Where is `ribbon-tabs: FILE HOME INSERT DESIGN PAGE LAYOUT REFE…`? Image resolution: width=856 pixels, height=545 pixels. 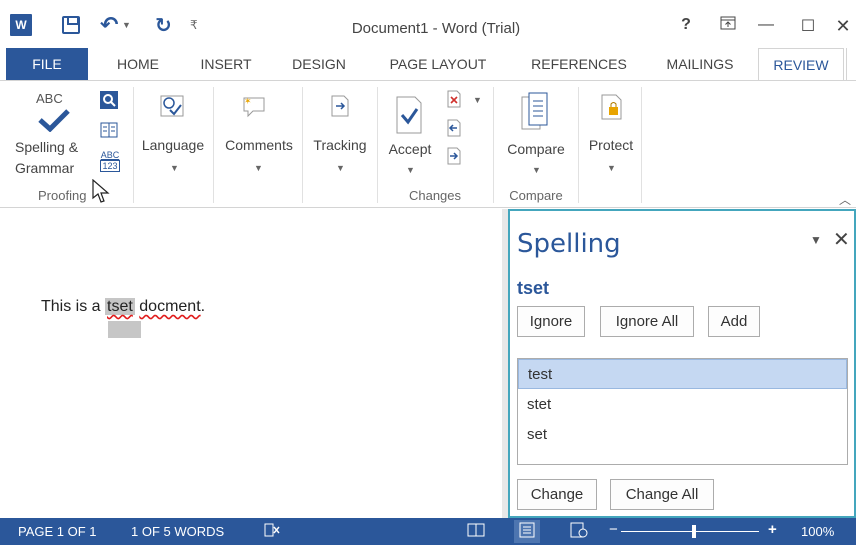 ribbon-tabs: FILE HOME INSERT DESIGN PAGE LAYOUT REFE… is located at coordinates (428, 64).